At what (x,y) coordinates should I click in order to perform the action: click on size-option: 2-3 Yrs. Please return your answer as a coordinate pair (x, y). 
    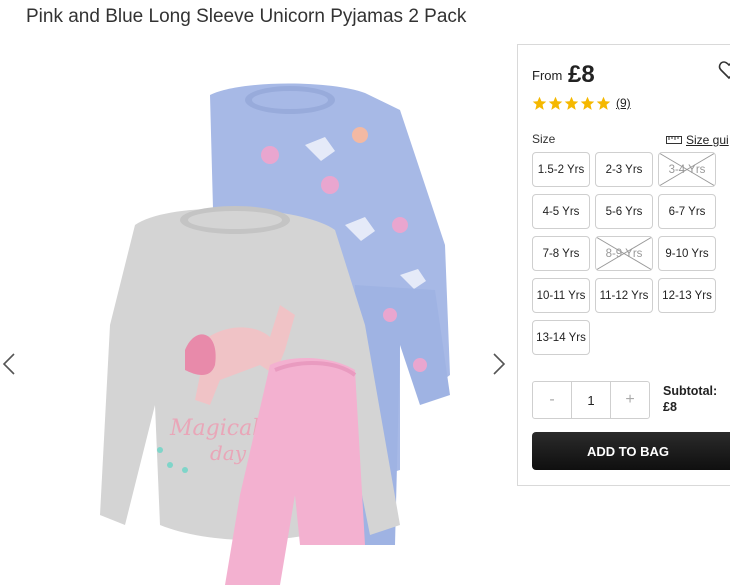
    Looking at the image, I should click on (624, 169).